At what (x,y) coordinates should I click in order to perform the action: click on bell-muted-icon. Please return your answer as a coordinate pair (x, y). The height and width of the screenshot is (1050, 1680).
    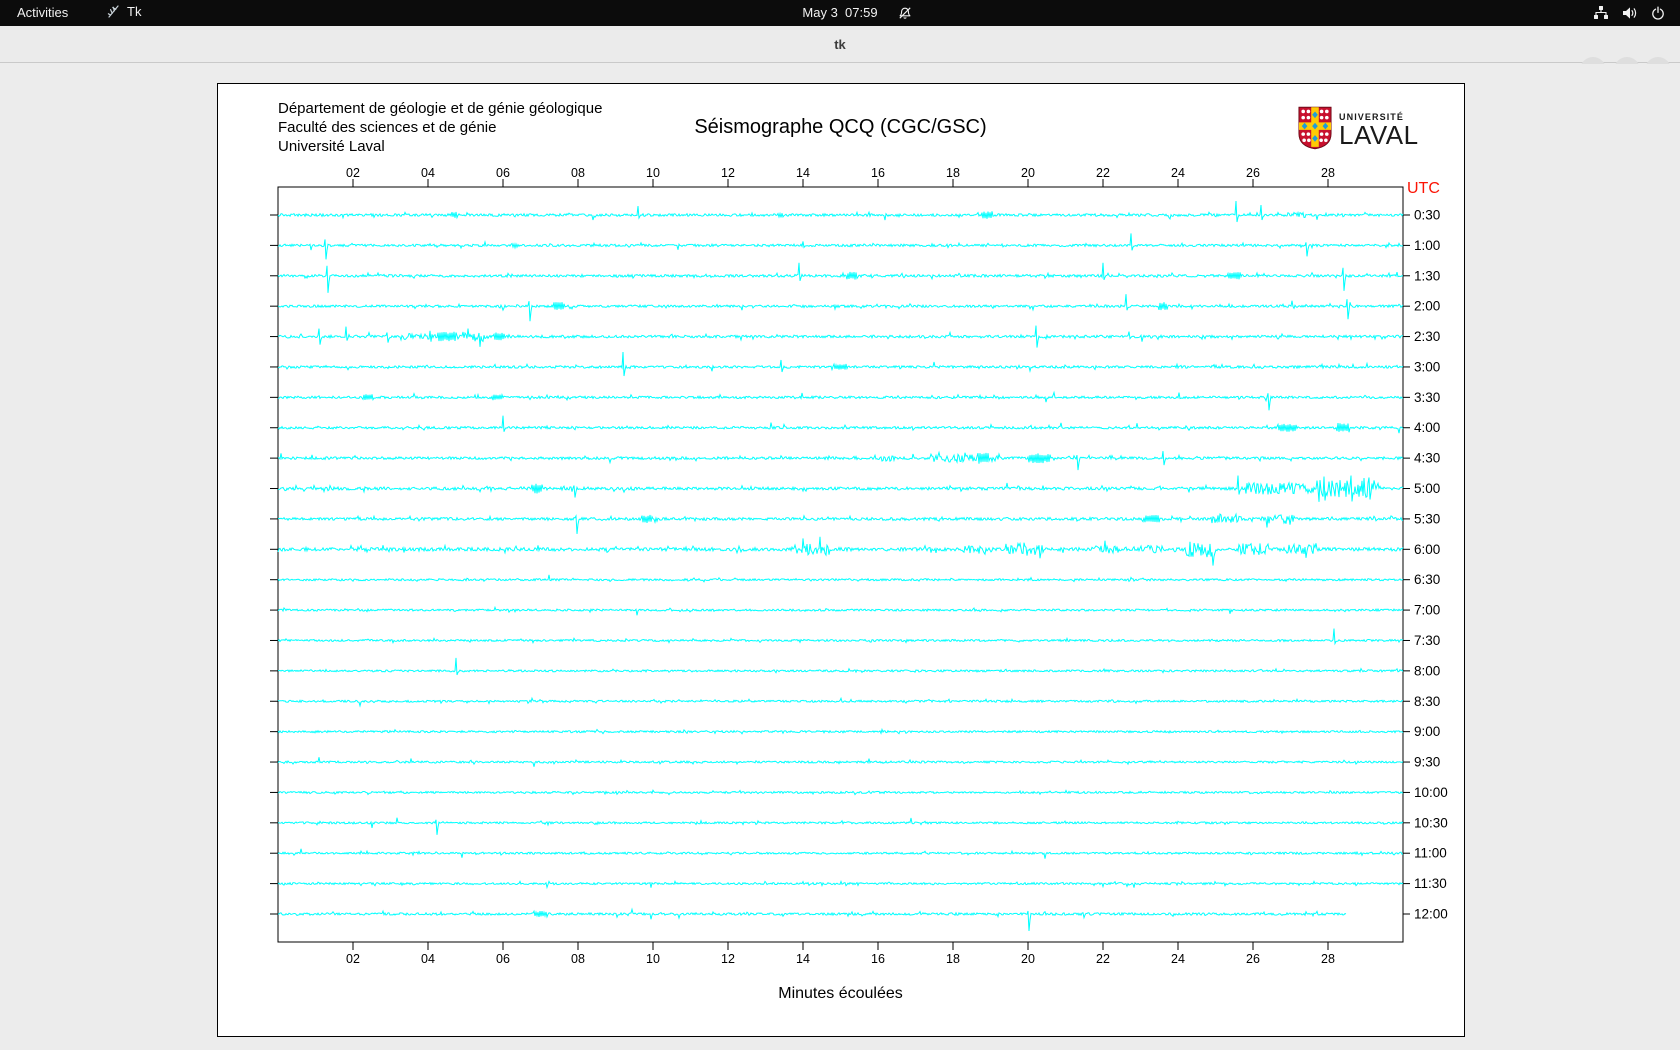
    Looking at the image, I should click on (905, 13).